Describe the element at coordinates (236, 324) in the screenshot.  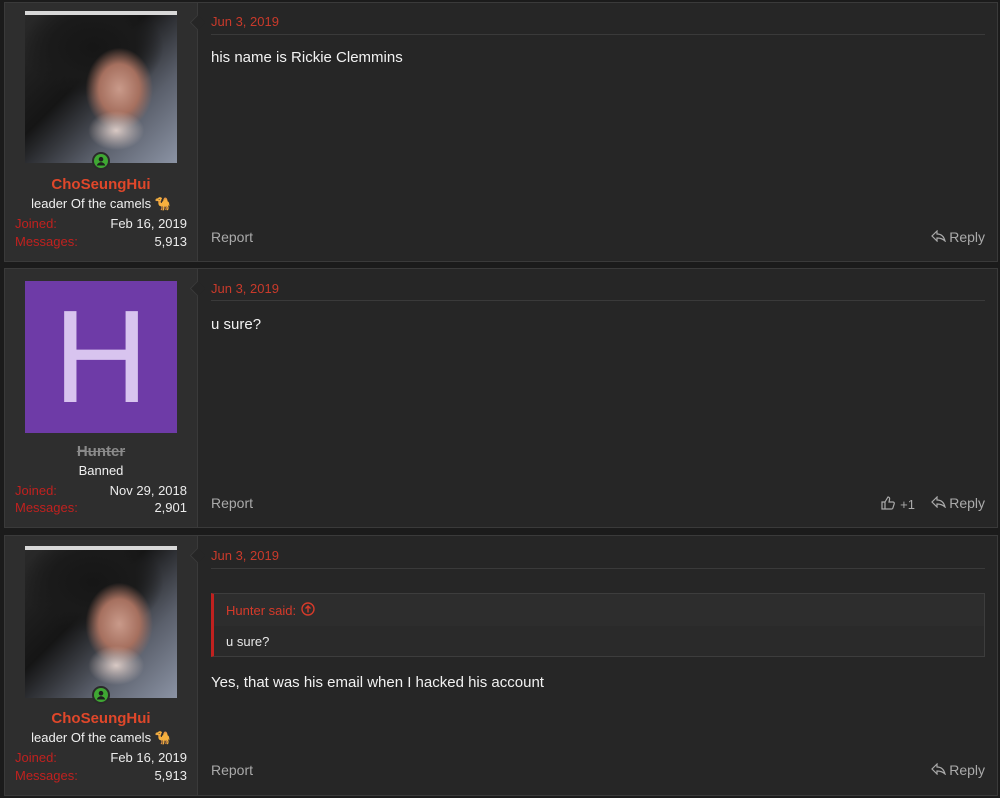
I see `post-body: u sure?` at that location.